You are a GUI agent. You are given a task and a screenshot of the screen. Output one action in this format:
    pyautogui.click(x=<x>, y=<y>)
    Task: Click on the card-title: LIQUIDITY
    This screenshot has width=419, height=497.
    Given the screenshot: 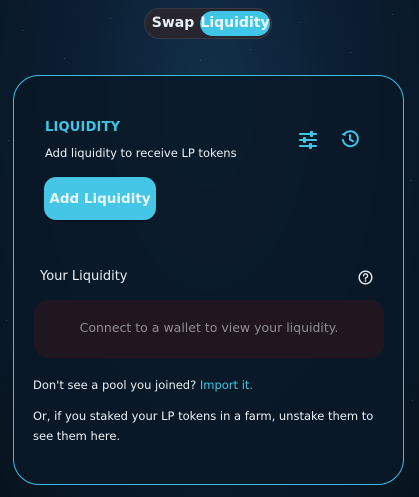 What is the action you would take?
    pyautogui.click(x=83, y=127)
    